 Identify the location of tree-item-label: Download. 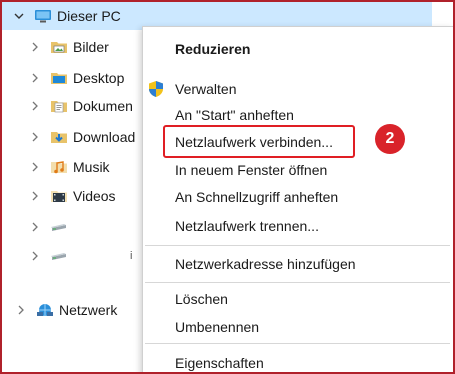
(104, 137).